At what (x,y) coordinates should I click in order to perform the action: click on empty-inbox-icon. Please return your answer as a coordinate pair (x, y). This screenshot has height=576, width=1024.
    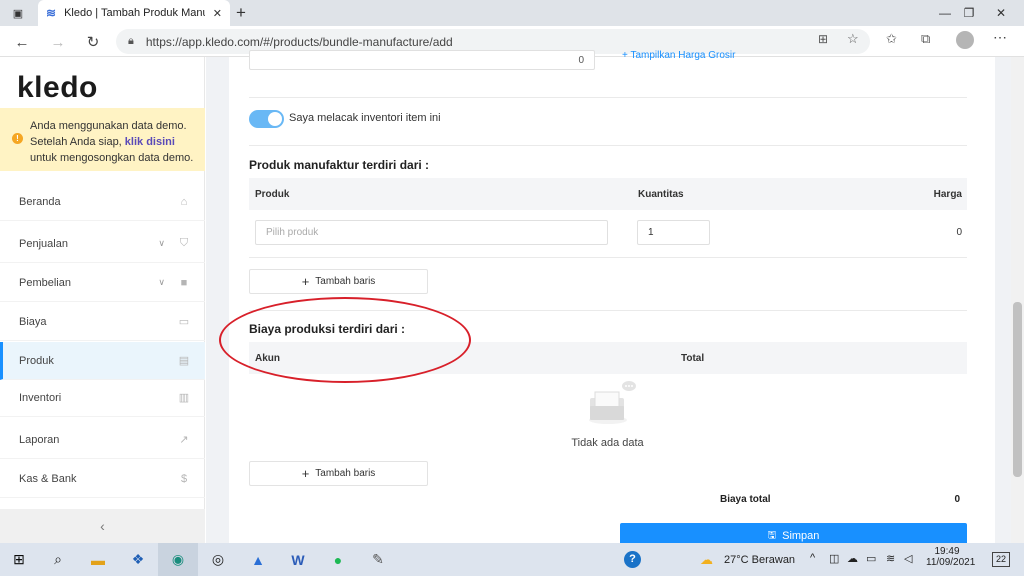
    Looking at the image, I should click on (613, 403).